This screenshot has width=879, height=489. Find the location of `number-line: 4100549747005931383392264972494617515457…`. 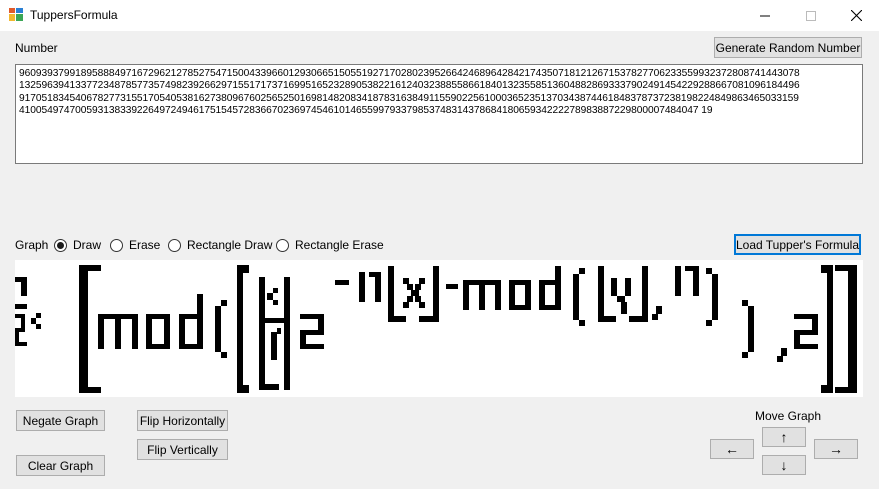

number-line: 4100549747005931383392264972494617515457… is located at coordinates (366, 111).